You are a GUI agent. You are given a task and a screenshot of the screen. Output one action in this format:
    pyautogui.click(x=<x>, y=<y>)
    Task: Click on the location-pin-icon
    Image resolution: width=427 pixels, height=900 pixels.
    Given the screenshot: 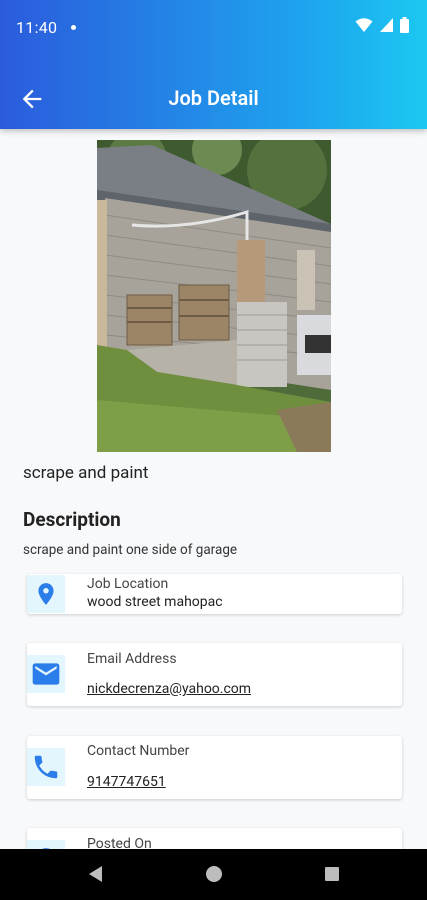 What is the action you would take?
    pyautogui.click(x=46, y=594)
    